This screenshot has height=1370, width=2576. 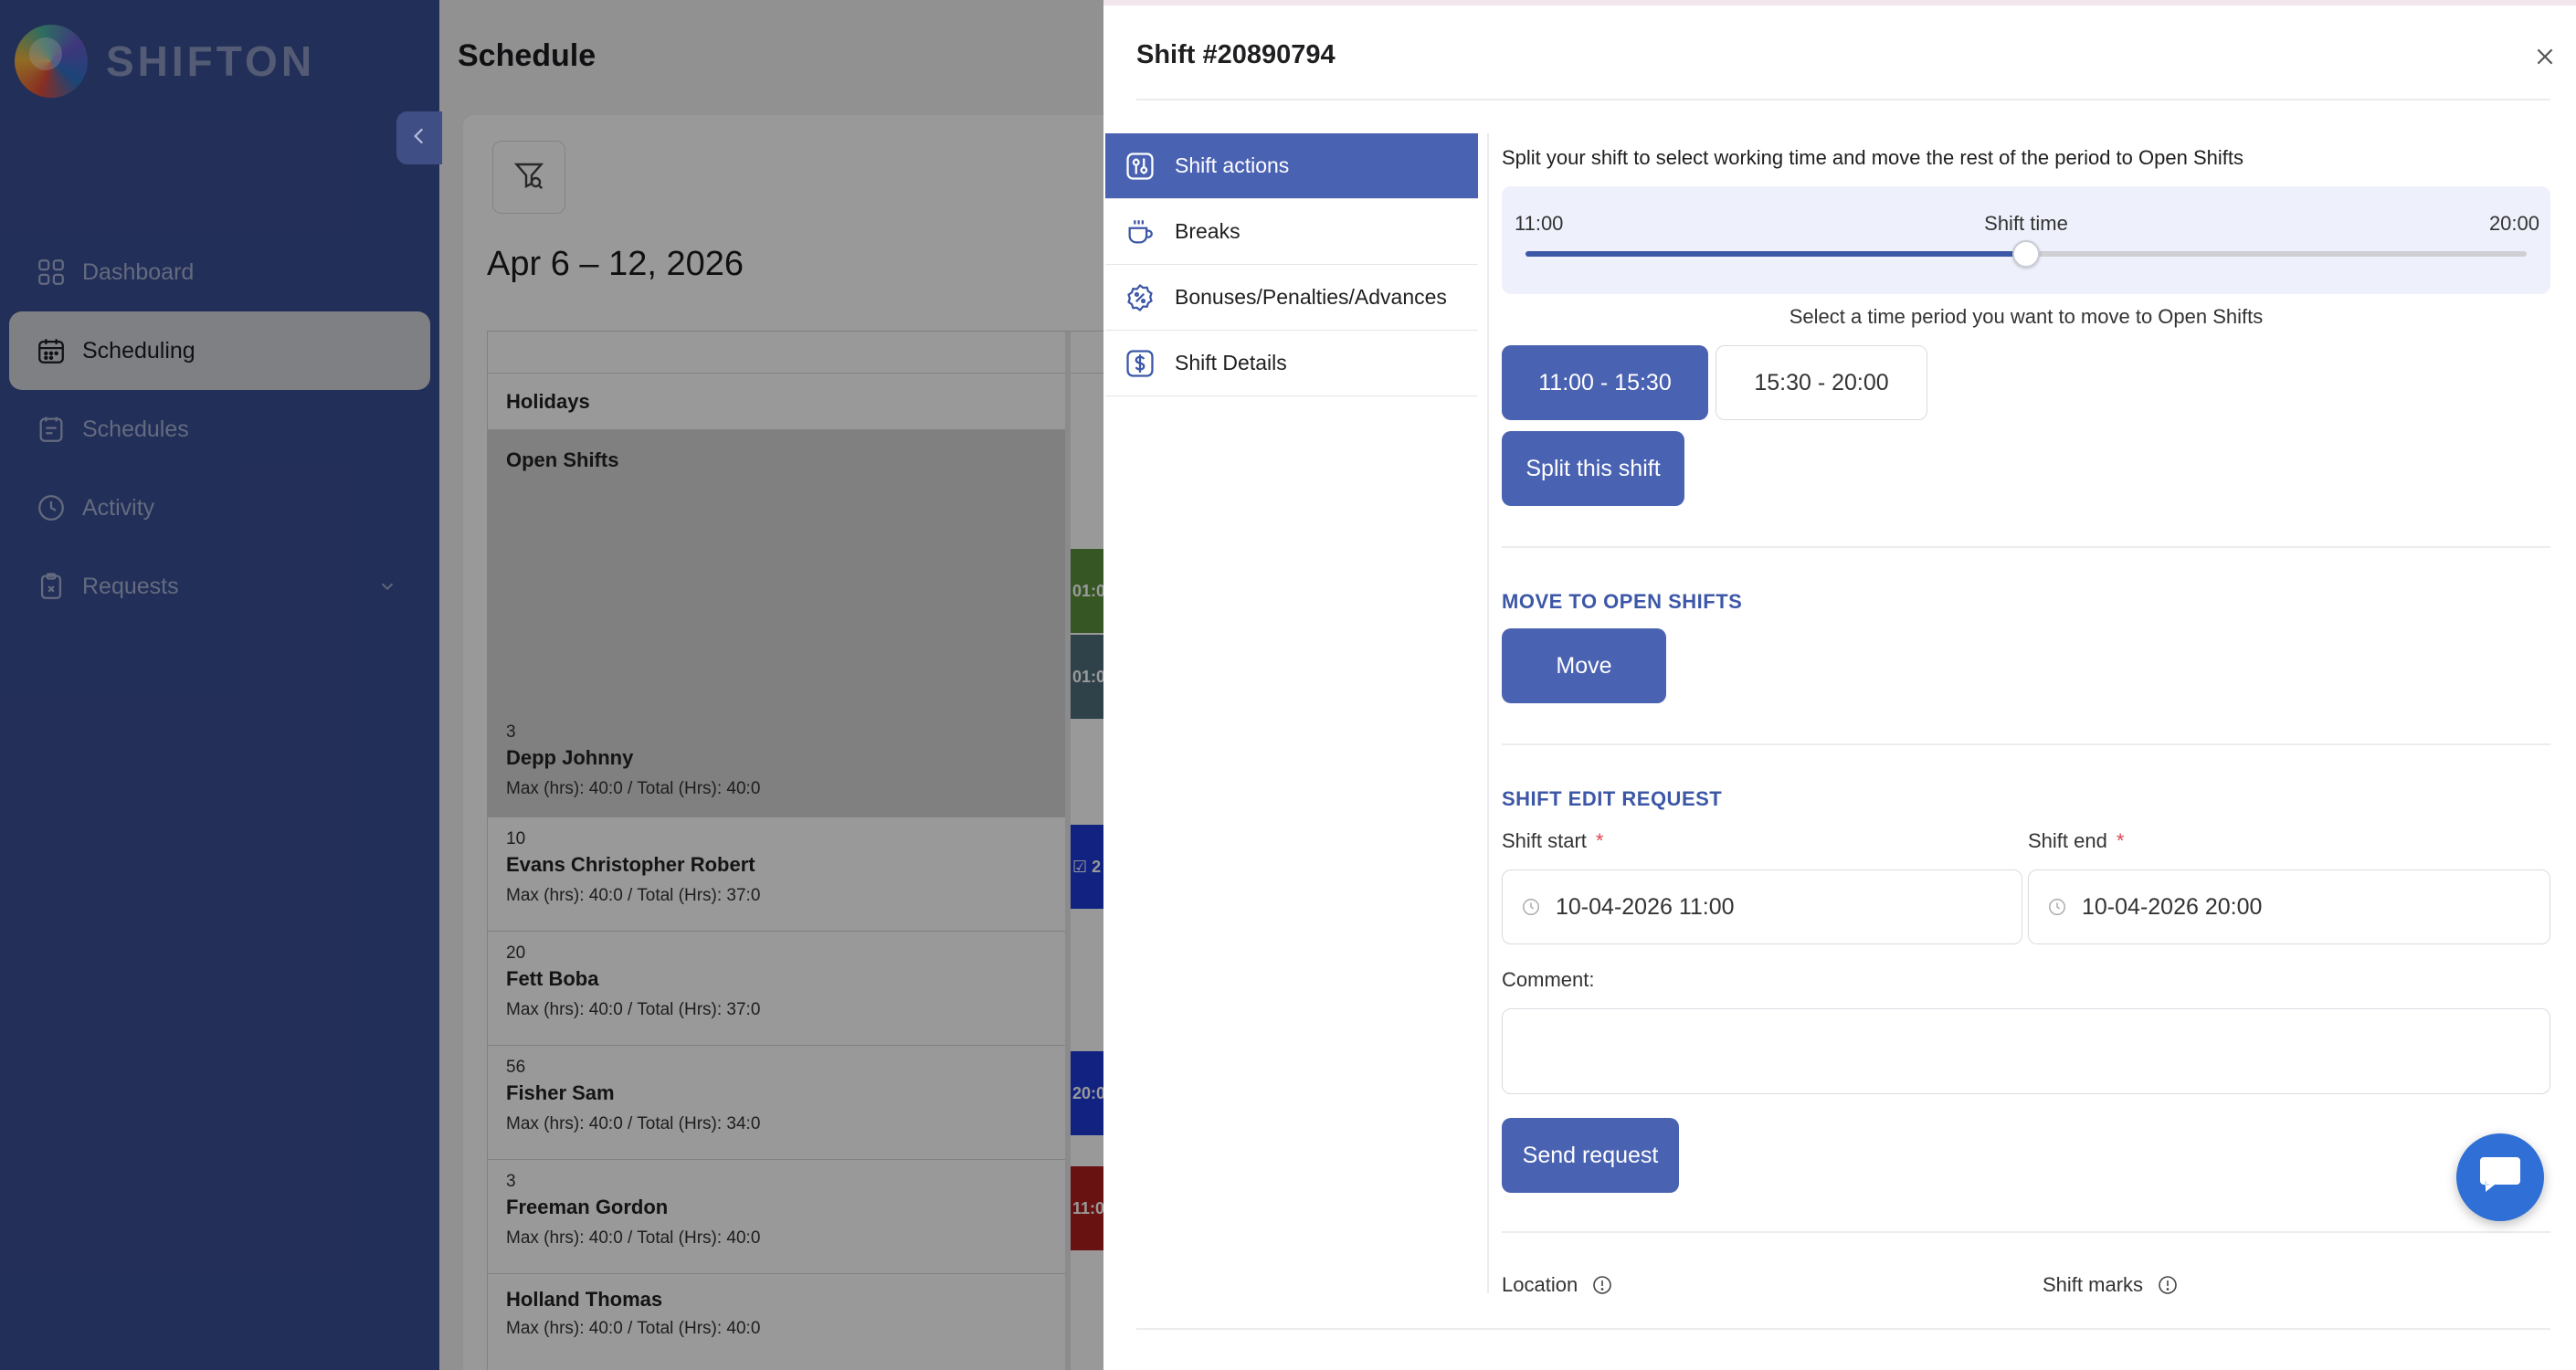 I want to click on move-button: Move, so click(x=1584, y=665).